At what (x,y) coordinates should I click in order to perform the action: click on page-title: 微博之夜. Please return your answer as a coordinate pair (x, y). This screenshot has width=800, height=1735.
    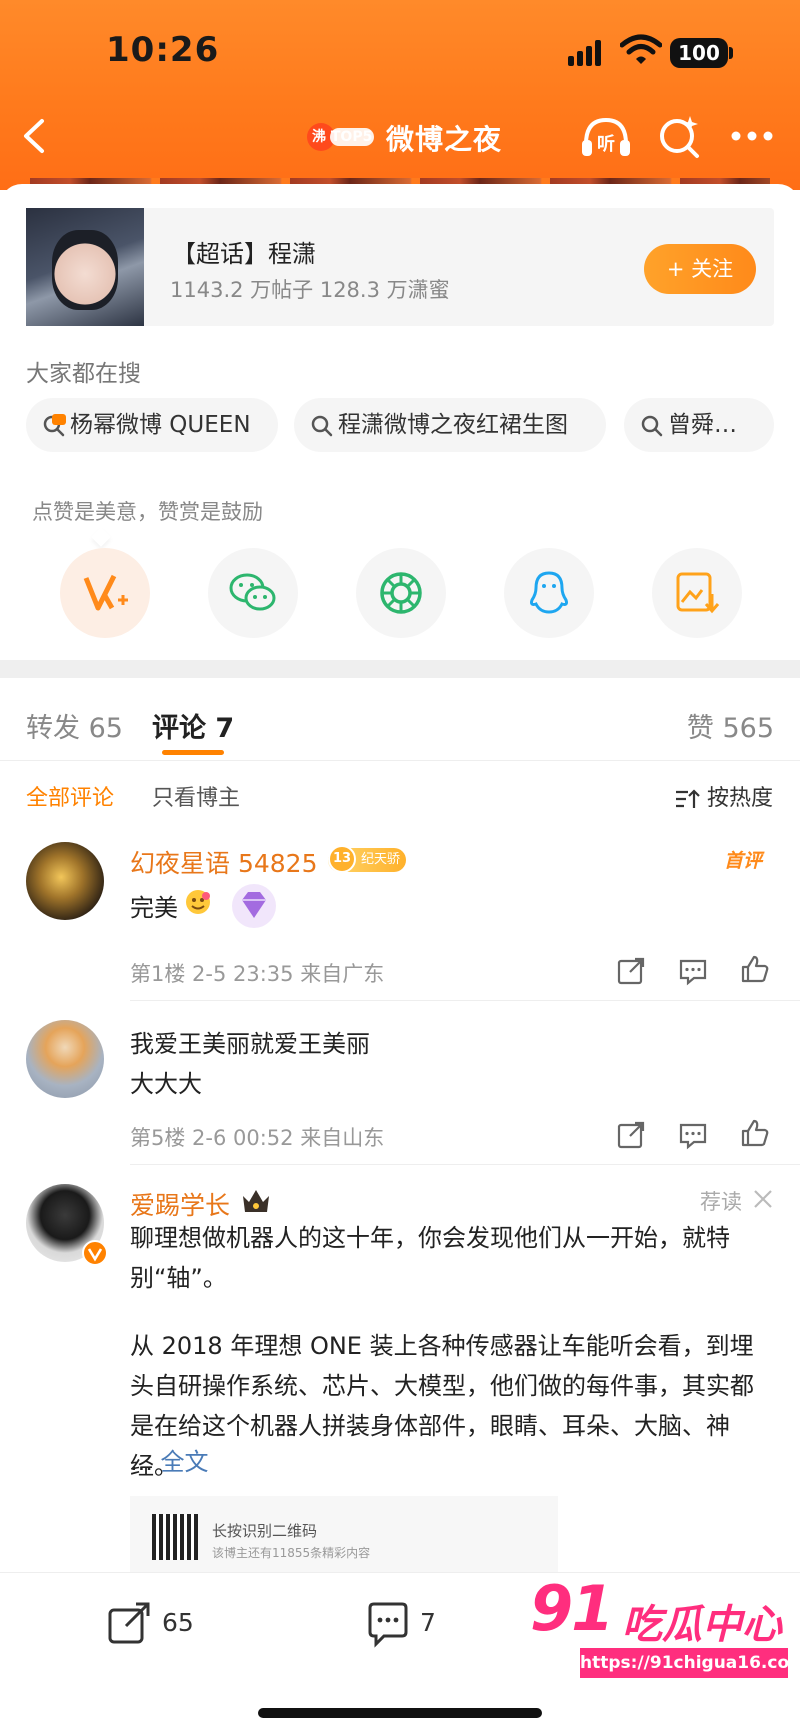
    Looking at the image, I should click on (444, 139).